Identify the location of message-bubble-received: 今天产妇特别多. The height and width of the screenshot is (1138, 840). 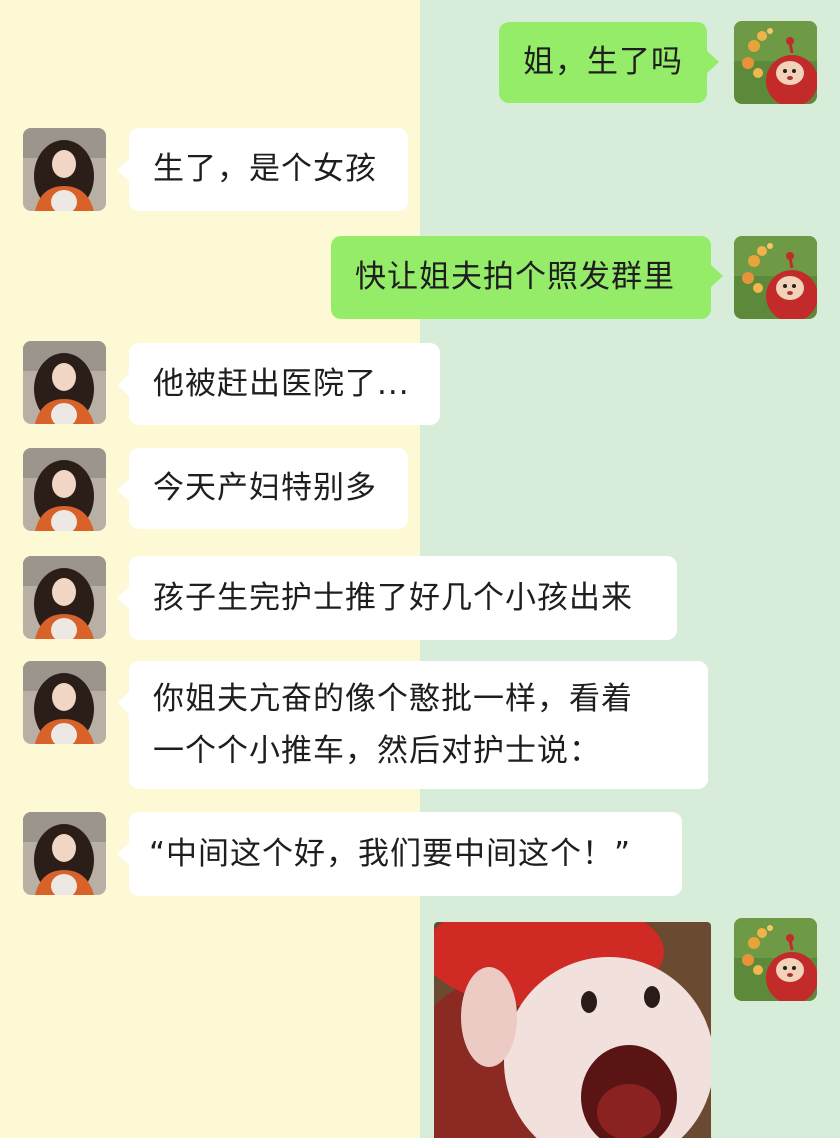
(262, 488).